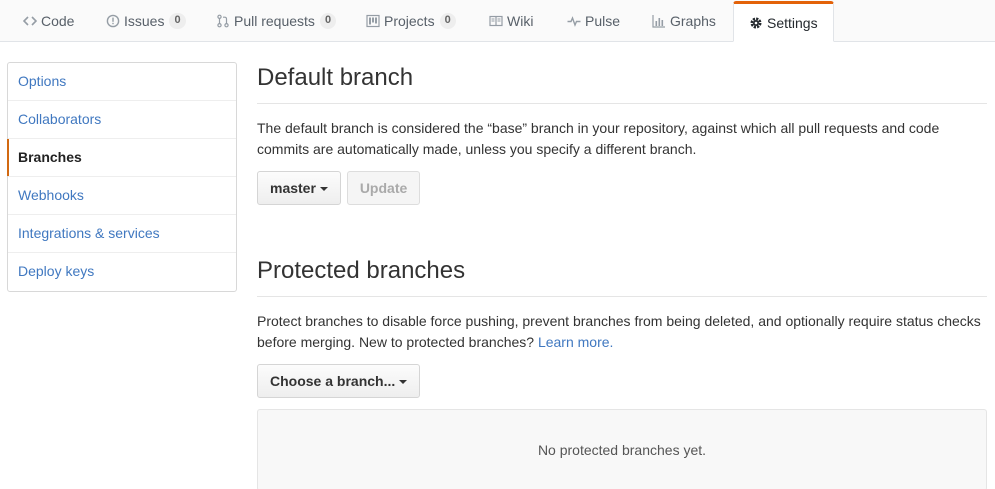 The height and width of the screenshot is (489, 995). I want to click on tab-graphs: Graphs, so click(684, 21).